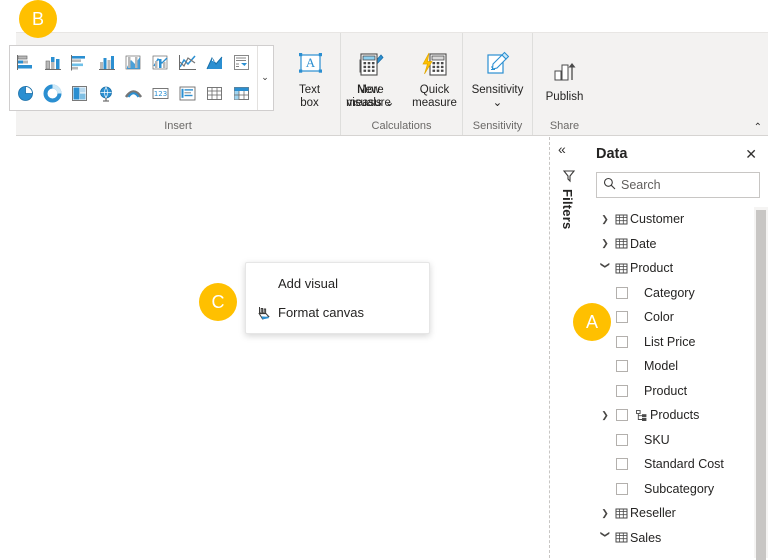 The width and height of the screenshot is (768, 560). Describe the element at coordinates (497, 96) in the screenshot. I see `sensitivity-label: Sensitivity ⌄` at that location.